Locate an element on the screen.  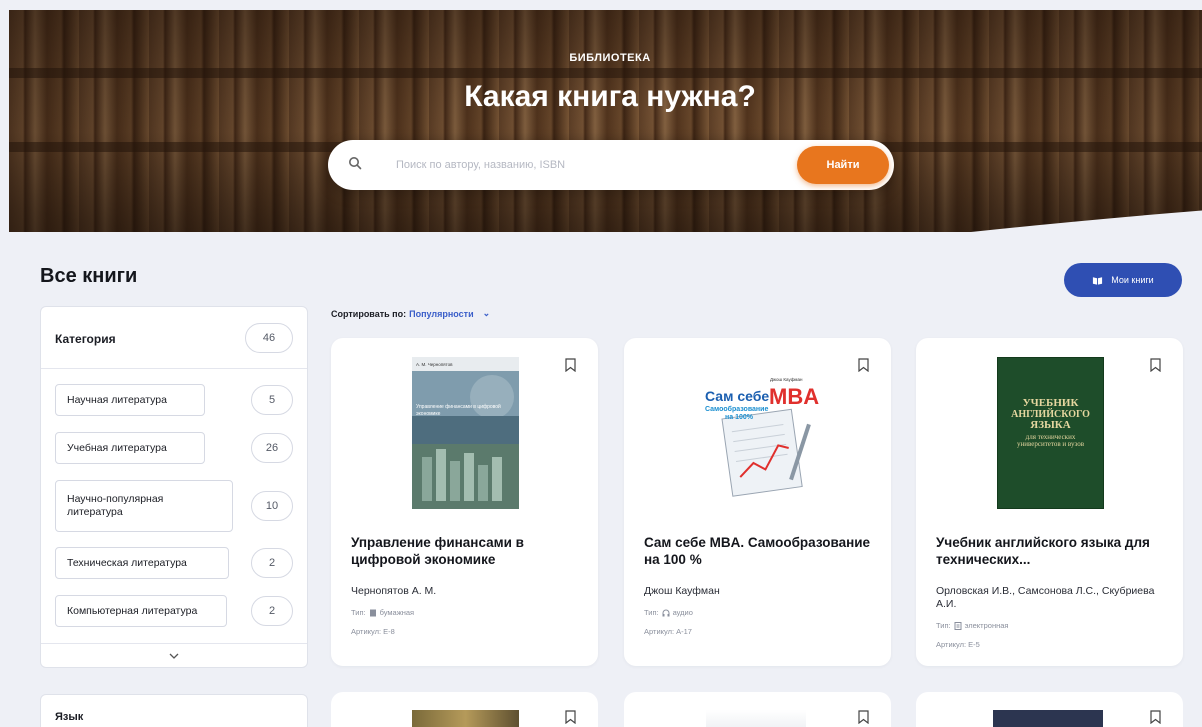
search-button: Найти is located at coordinates (843, 165).